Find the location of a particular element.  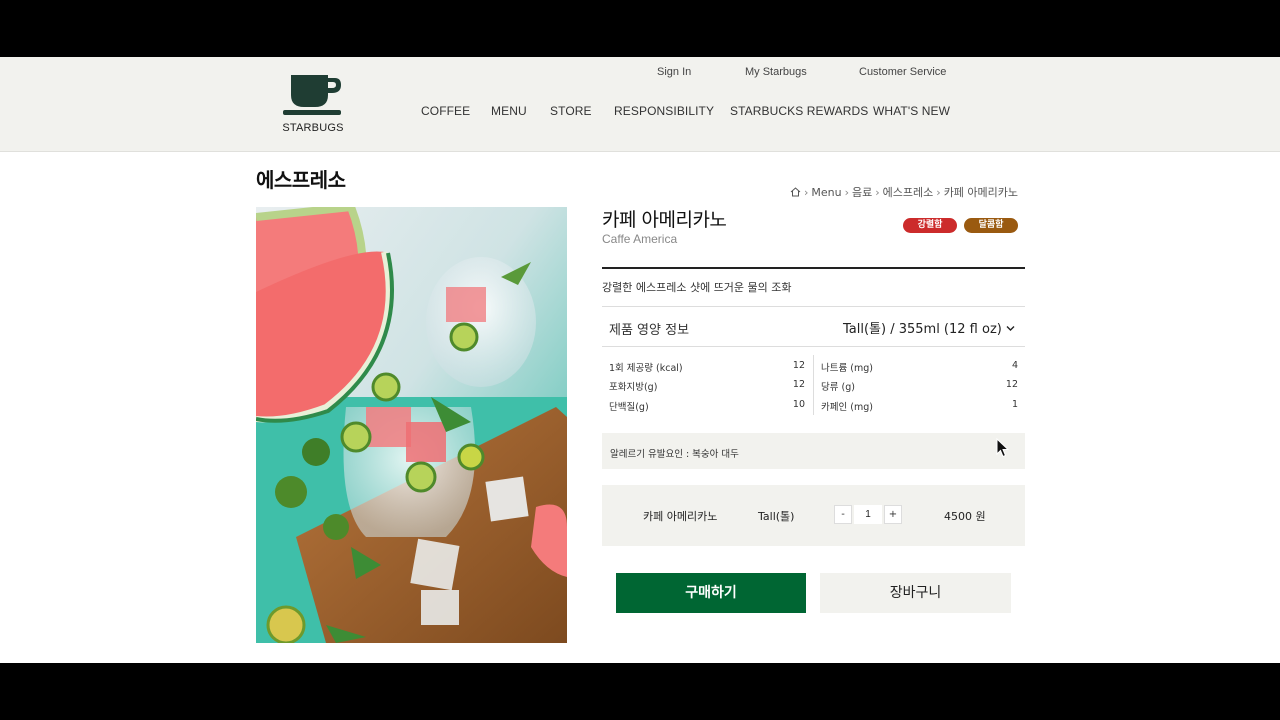

customer-service-link: Customer Service is located at coordinates (902, 72).